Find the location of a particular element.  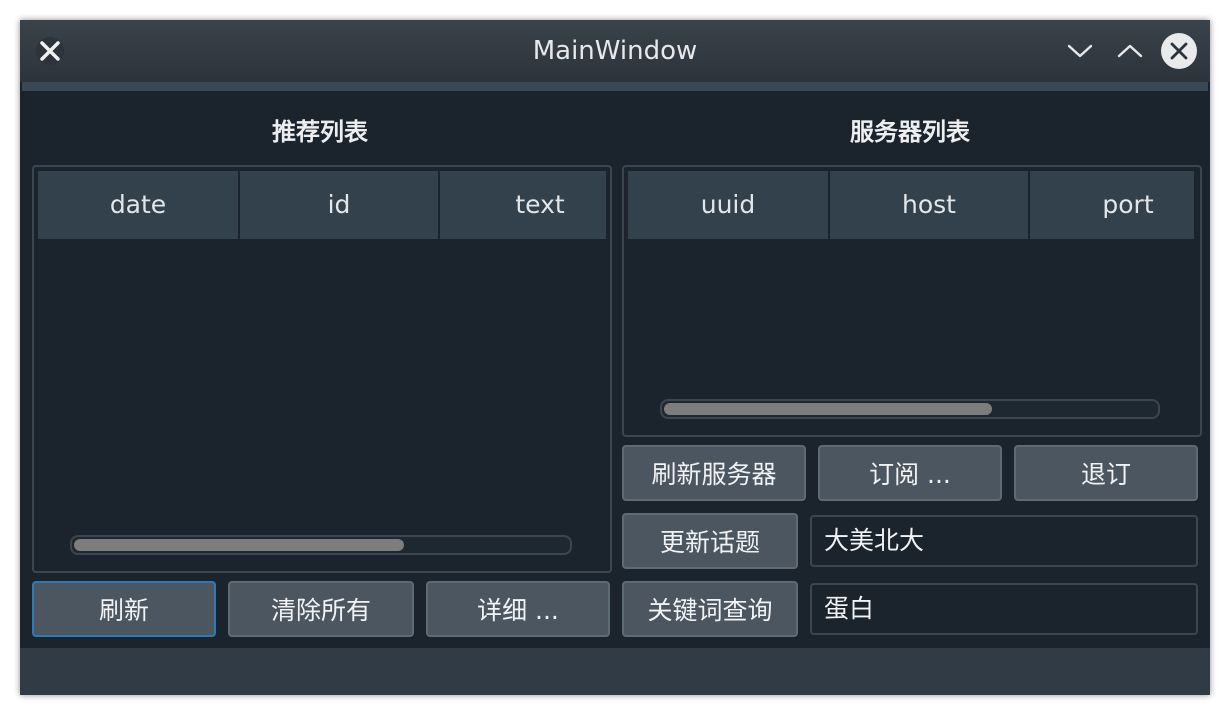

recommend-list-title: 推荐列表 is located at coordinates (320, 132).